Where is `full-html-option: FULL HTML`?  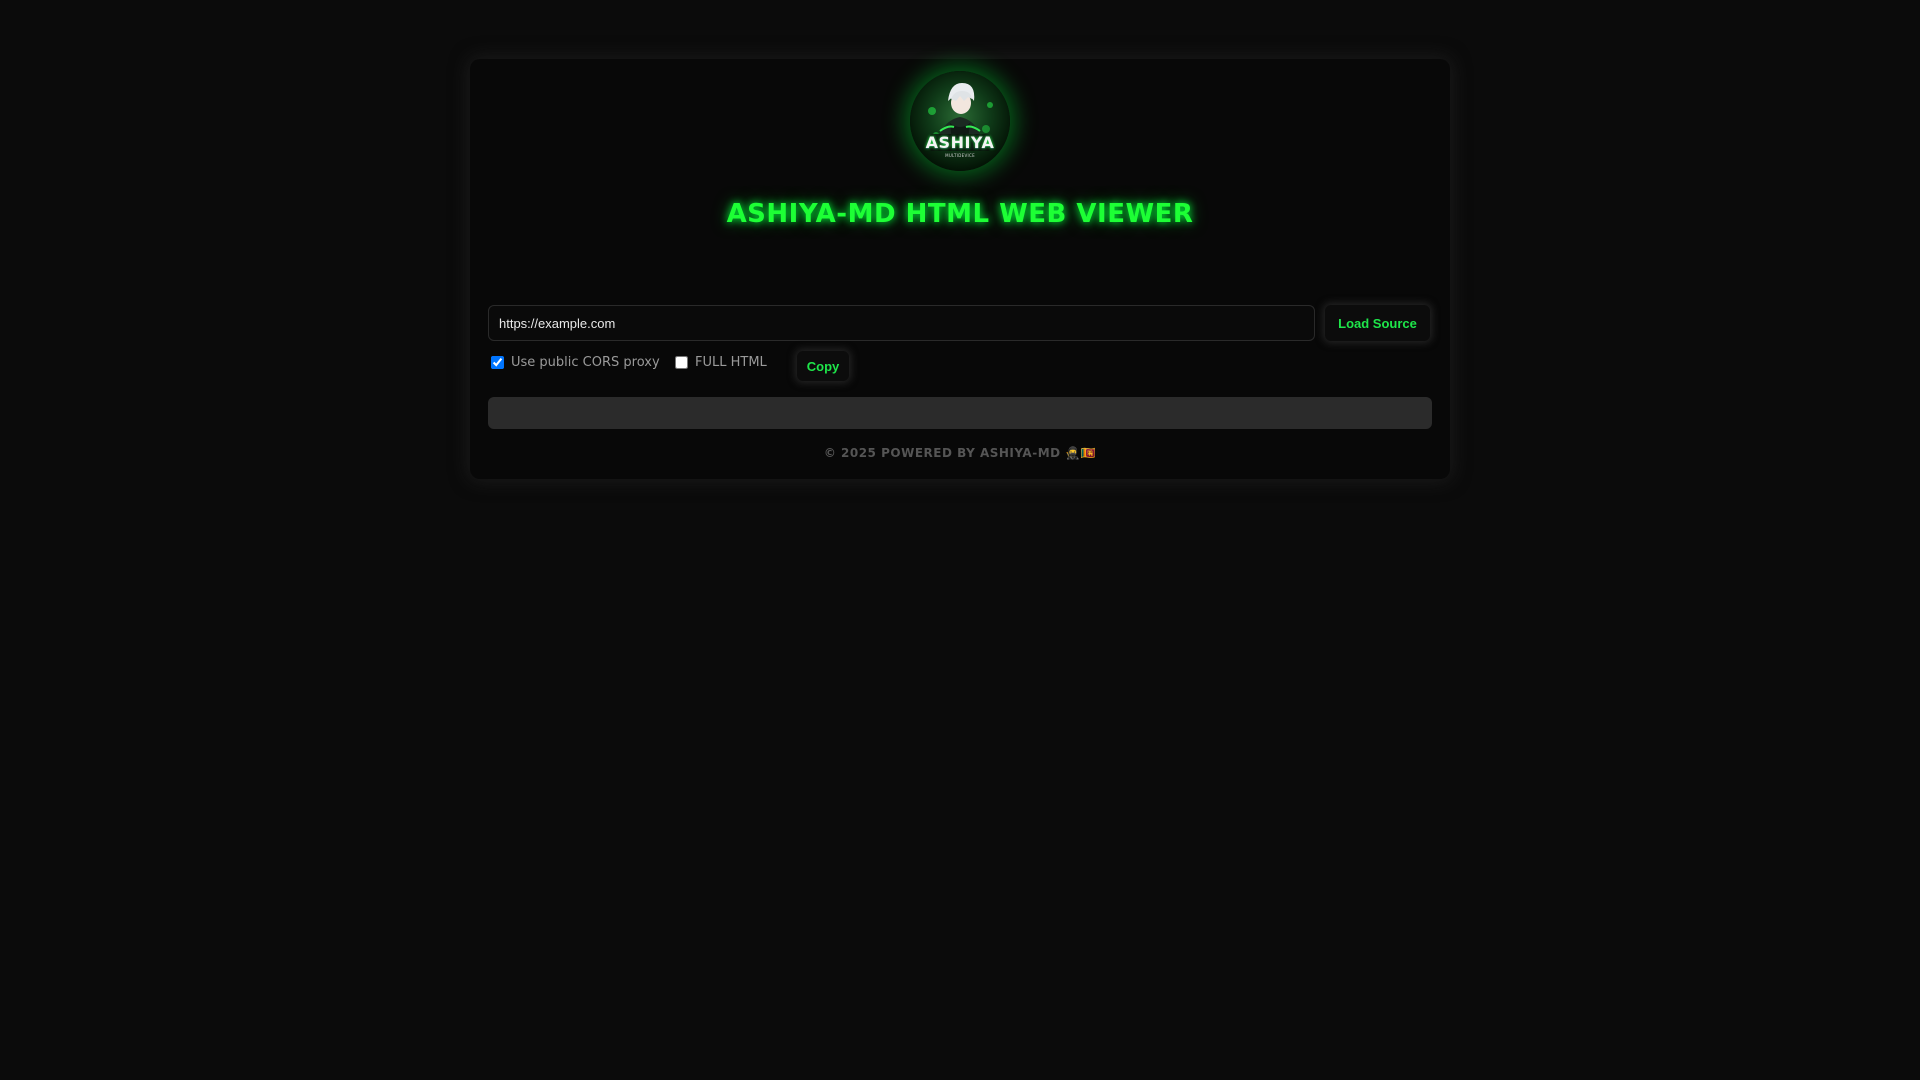 full-html-option: FULL HTML is located at coordinates (721, 362).